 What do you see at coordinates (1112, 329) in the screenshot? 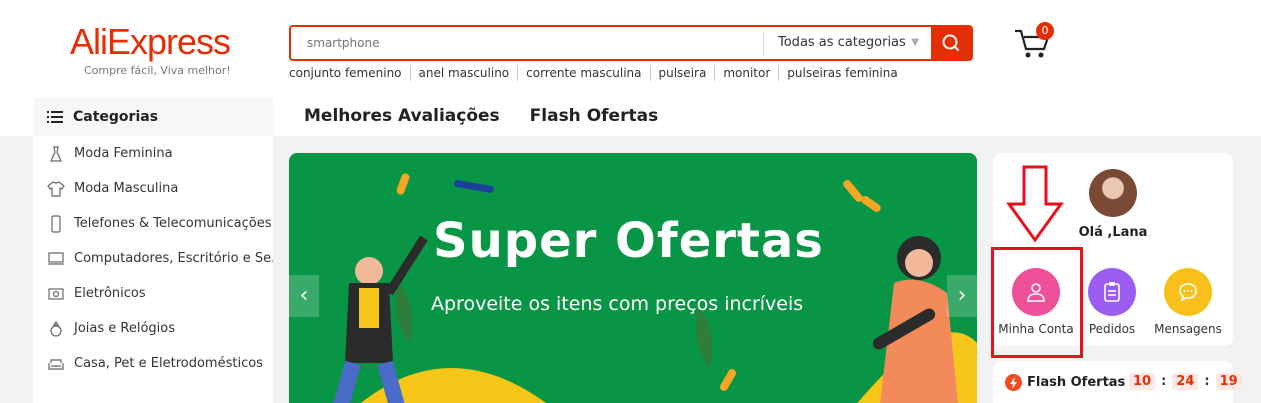
I see `orders-label: Pedidos` at bounding box center [1112, 329].